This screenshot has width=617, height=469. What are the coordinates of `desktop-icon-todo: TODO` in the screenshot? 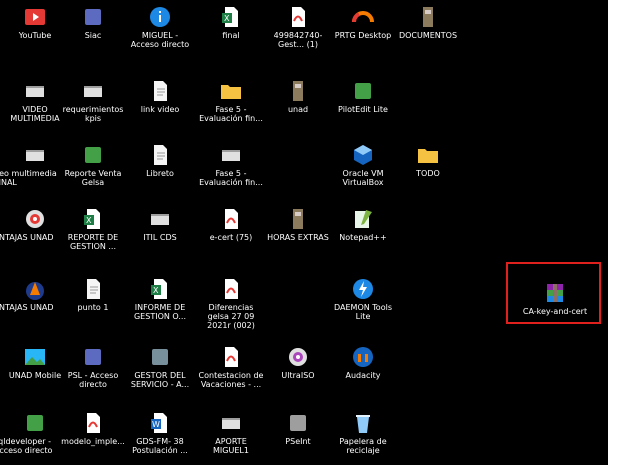 It's located at (428, 174).